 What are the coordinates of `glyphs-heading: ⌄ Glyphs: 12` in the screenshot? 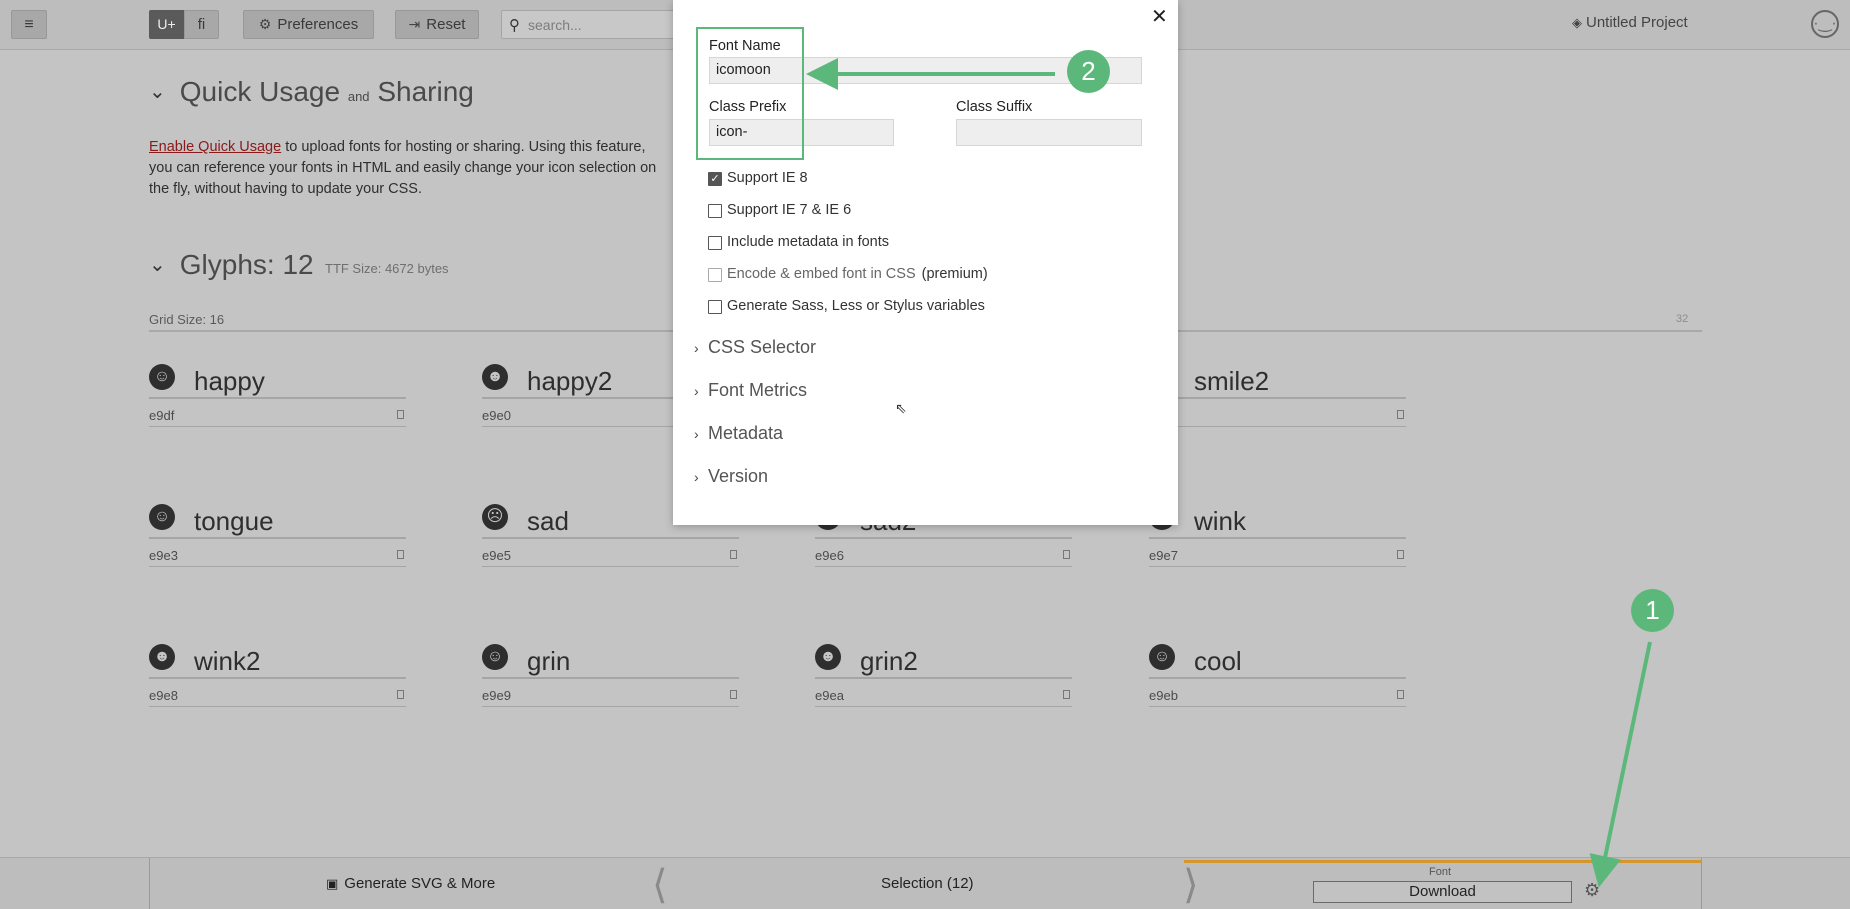 It's located at (231, 265).